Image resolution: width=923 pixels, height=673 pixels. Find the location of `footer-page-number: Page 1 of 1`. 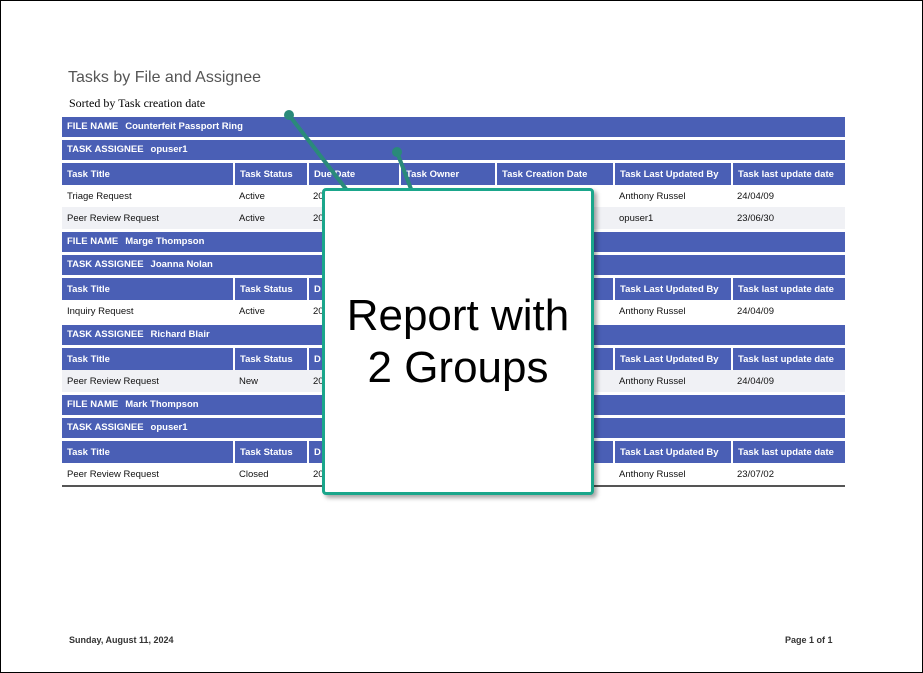

footer-page-number: Page 1 of 1 is located at coordinates (809, 640).